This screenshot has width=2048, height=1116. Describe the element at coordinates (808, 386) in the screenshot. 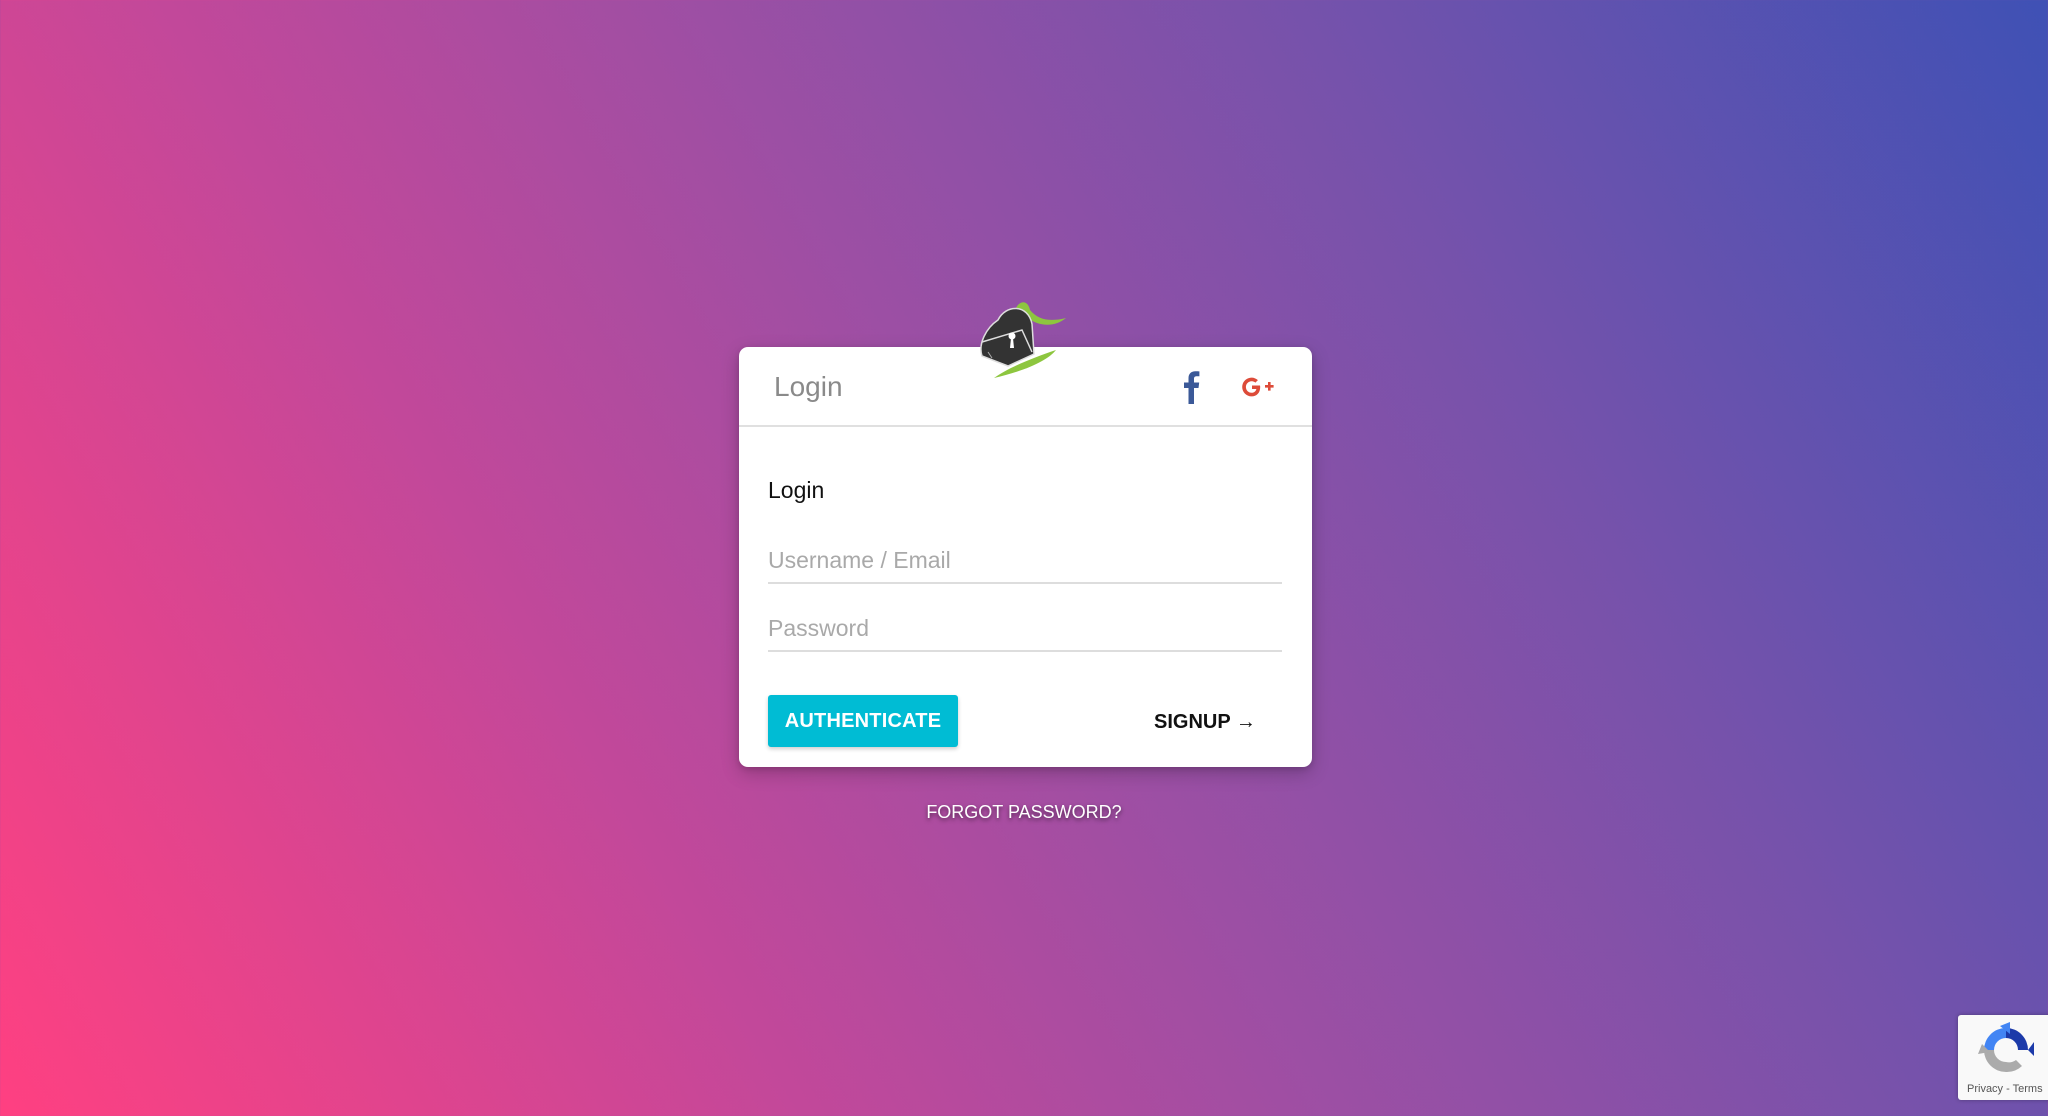

I see `card-header-title: Login` at that location.